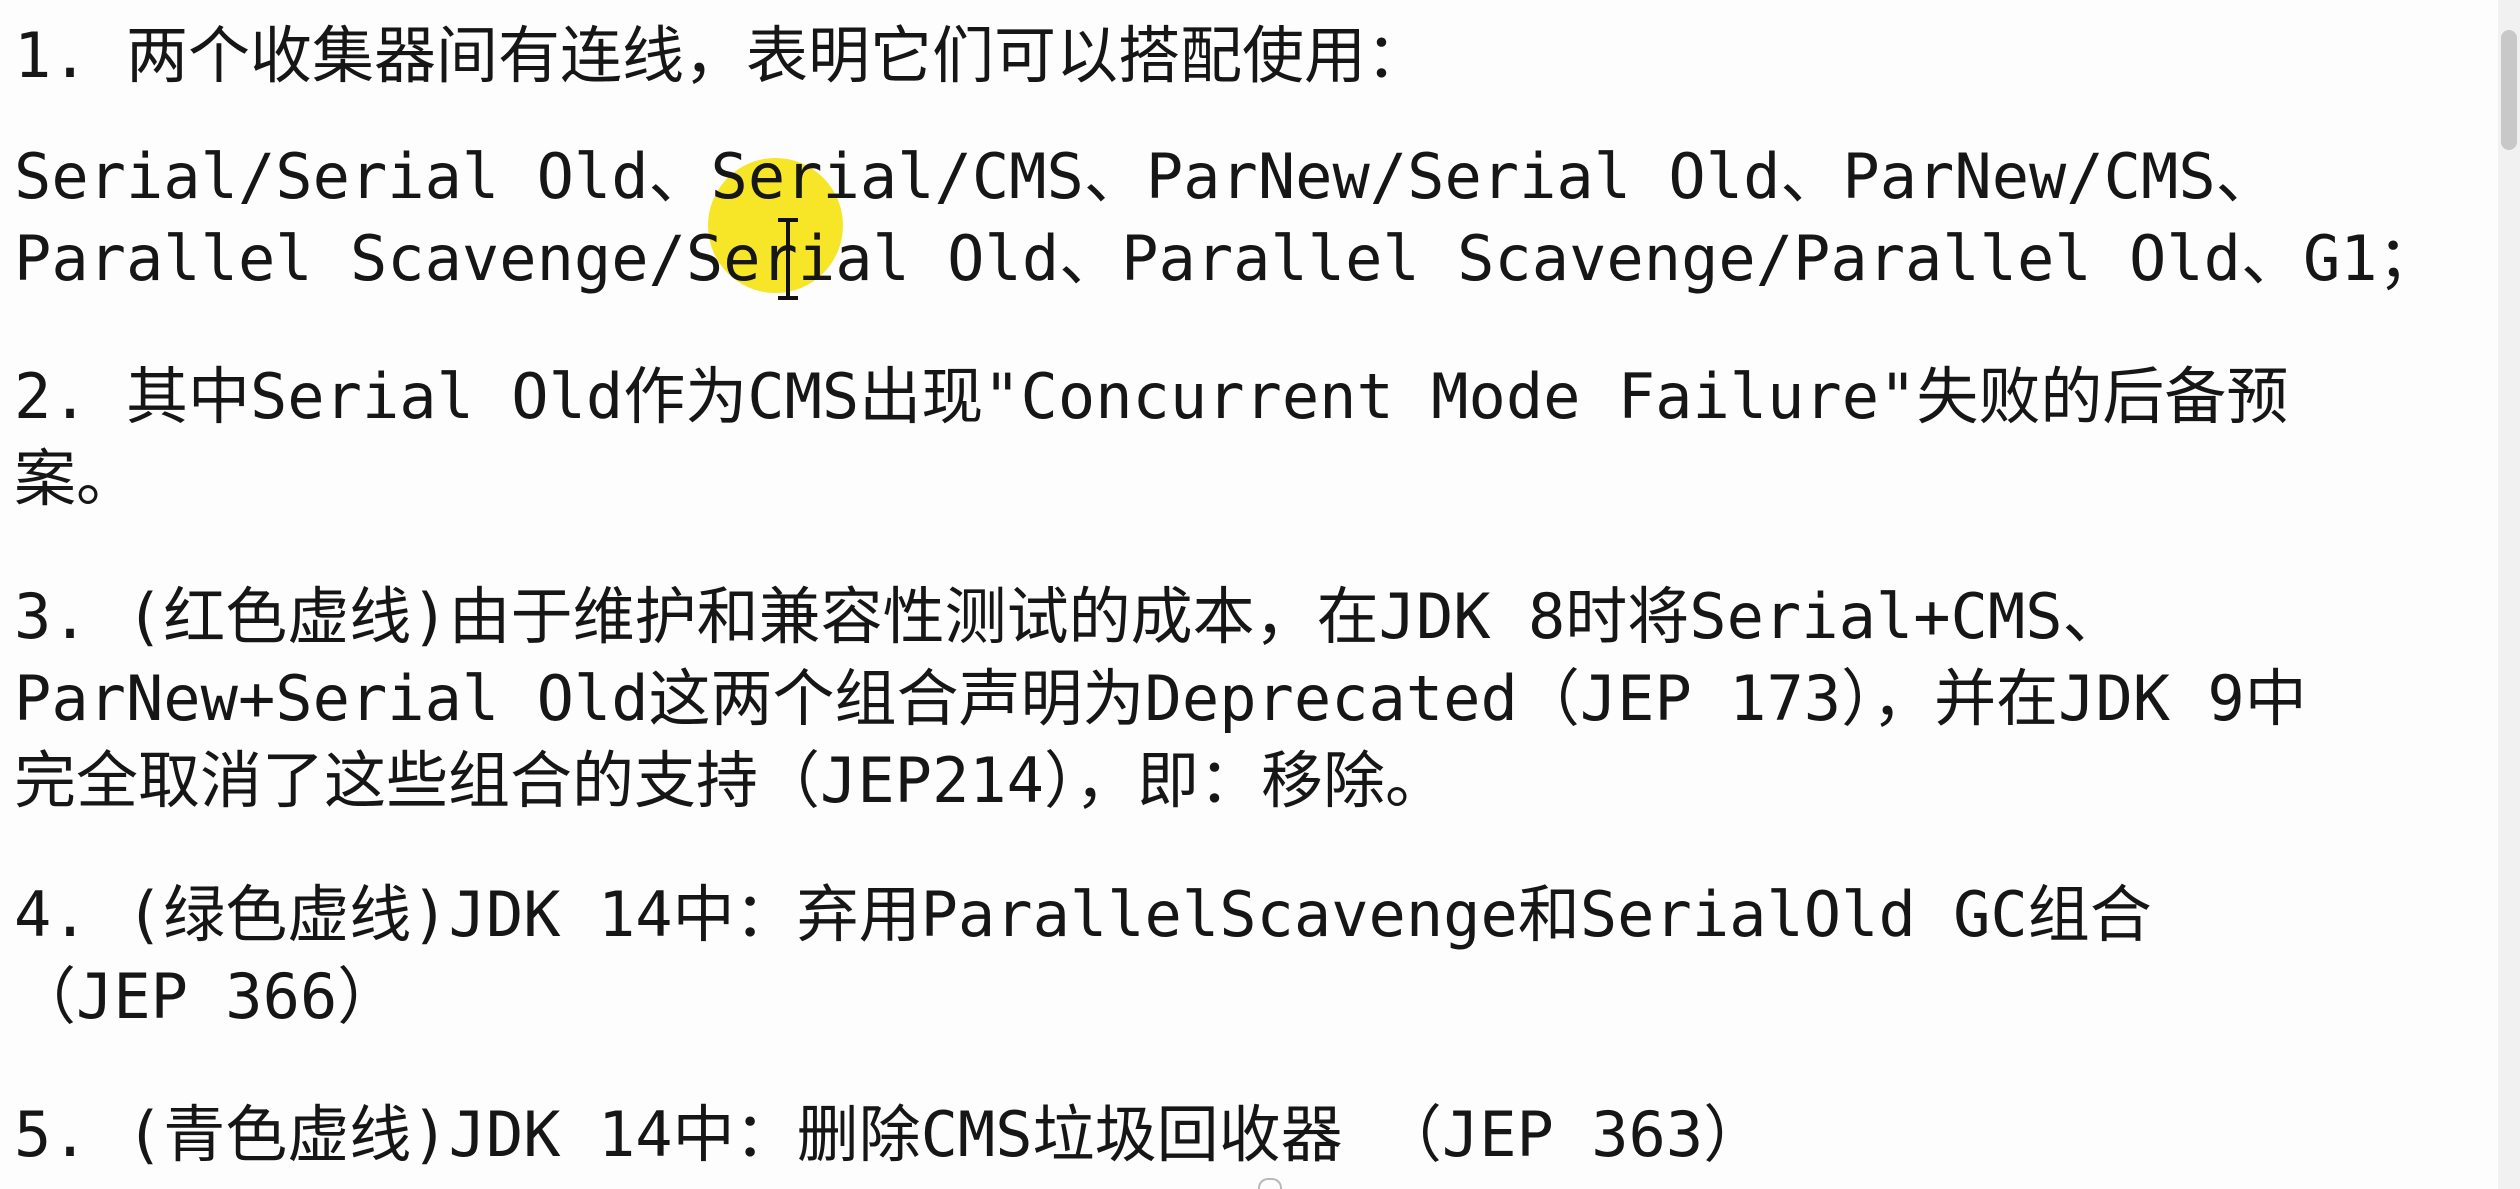 This screenshot has width=2520, height=1189. Describe the element at coordinates (207, 996) in the screenshot. I see `point-4-text-line-2: （JEP 366）` at that location.